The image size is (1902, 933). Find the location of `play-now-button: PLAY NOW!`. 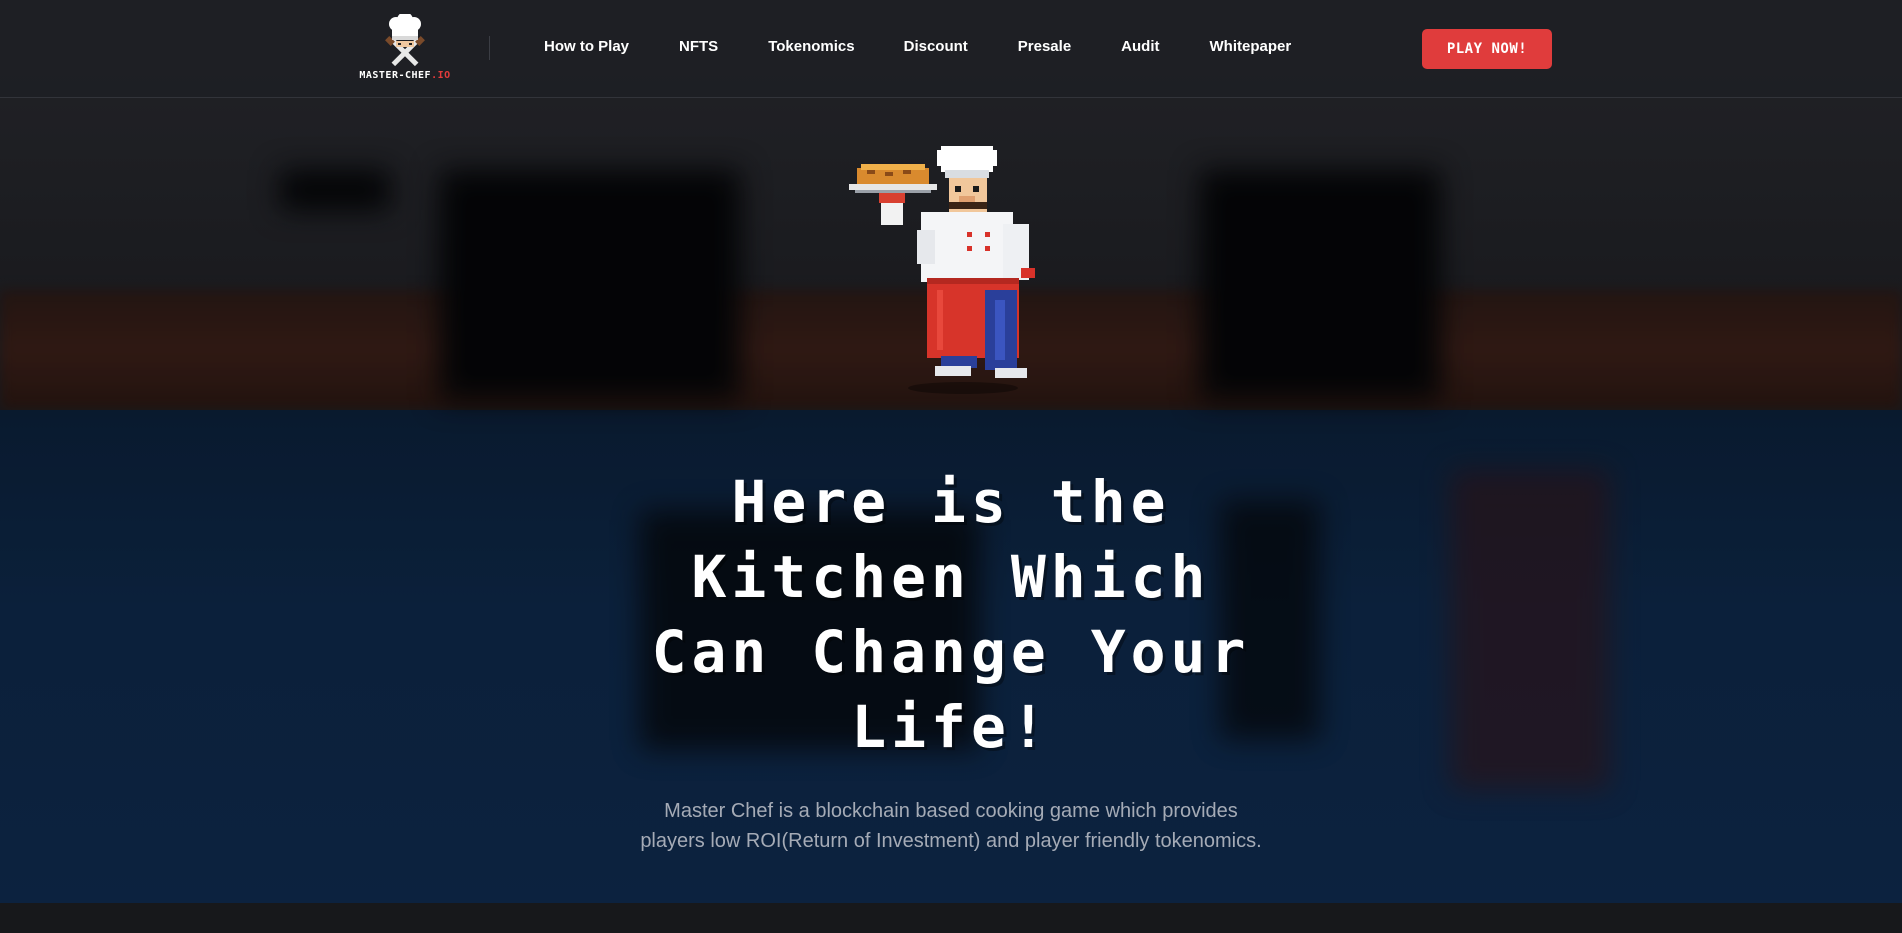

play-now-button: PLAY NOW! is located at coordinates (1487, 49).